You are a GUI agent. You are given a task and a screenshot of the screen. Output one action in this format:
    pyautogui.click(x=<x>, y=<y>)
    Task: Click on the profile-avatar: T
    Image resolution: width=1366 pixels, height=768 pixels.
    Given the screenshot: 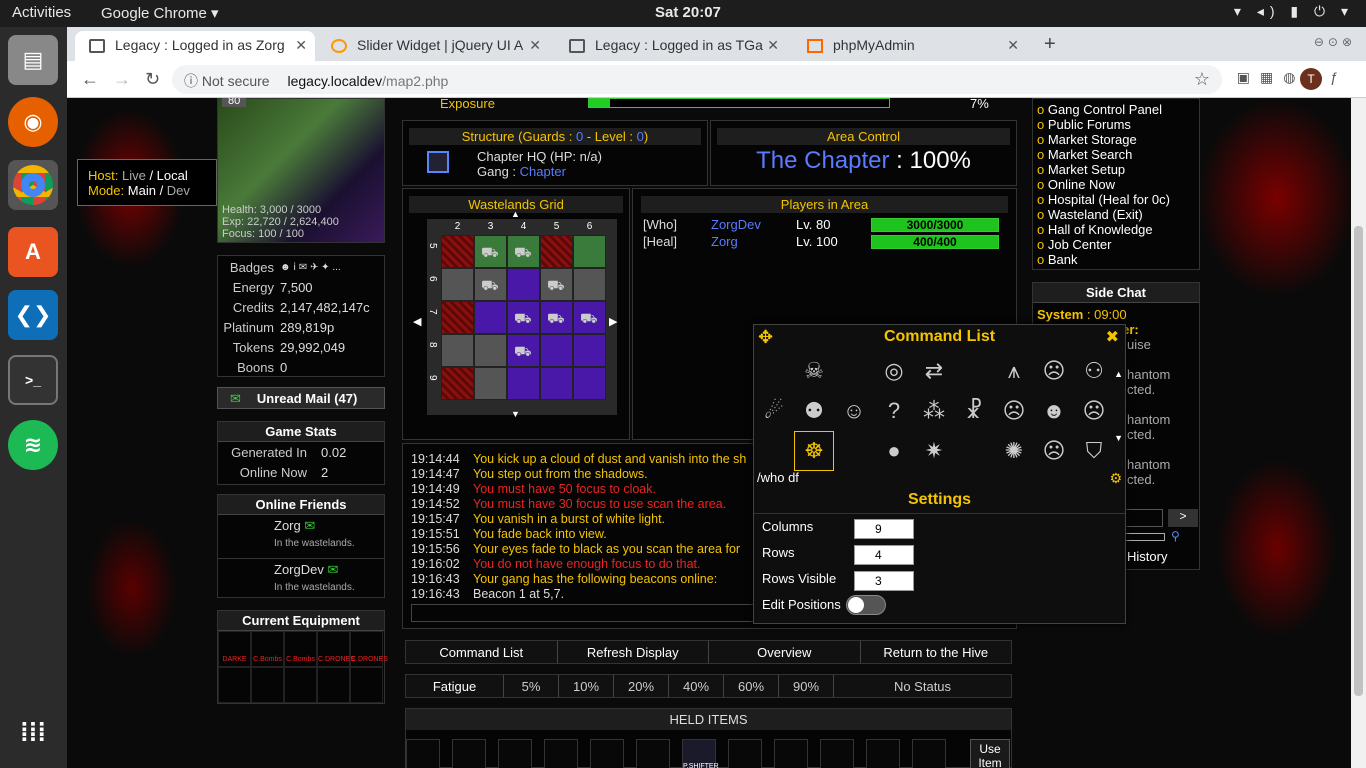 What is the action you would take?
    pyautogui.click(x=1311, y=79)
    